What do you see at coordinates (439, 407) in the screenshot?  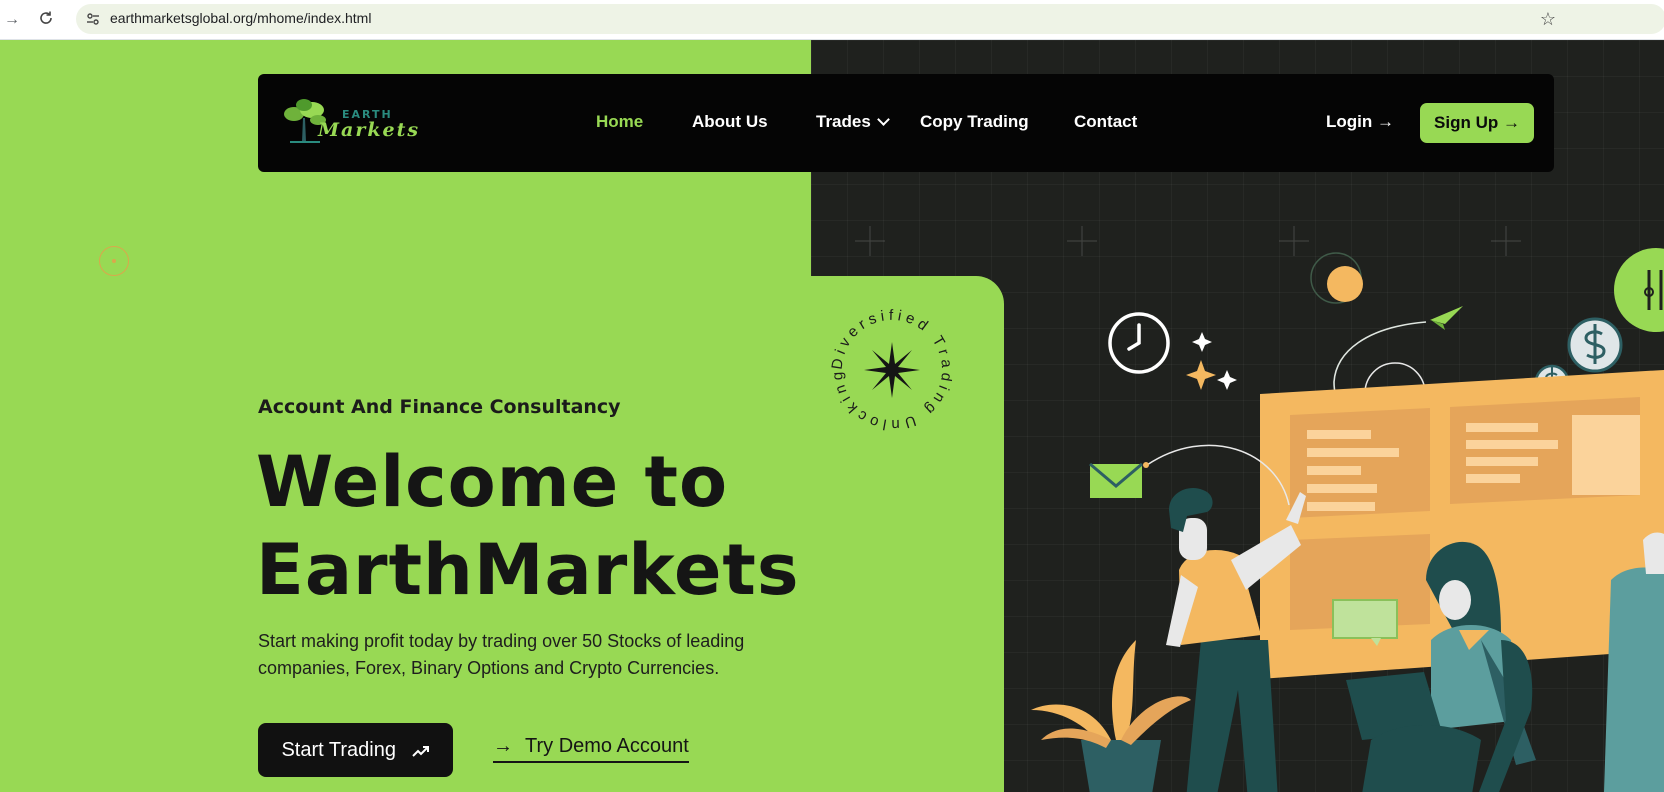 I see `hero-eyebrow: Account And Finance Consultancy` at bounding box center [439, 407].